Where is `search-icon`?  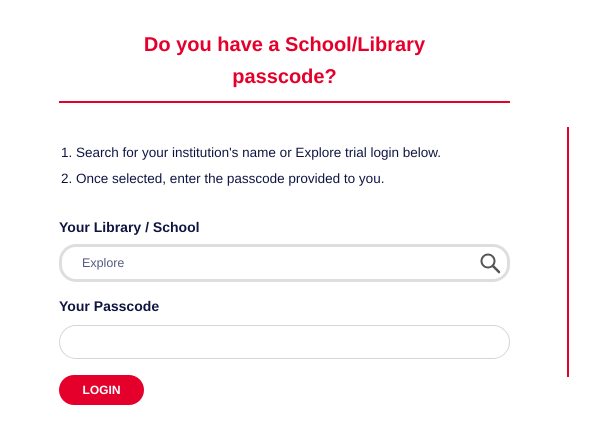
search-icon is located at coordinates (490, 263).